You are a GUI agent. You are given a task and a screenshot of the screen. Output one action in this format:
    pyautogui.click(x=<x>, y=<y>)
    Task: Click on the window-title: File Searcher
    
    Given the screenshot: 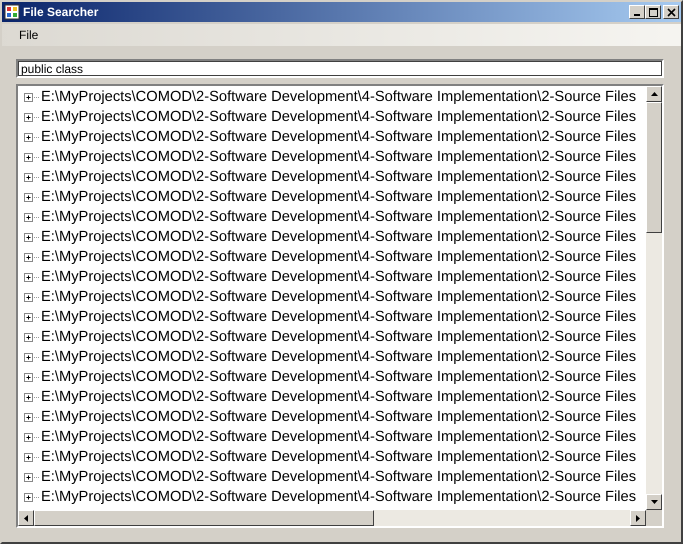 What is the action you would take?
    pyautogui.click(x=61, y=12)
    